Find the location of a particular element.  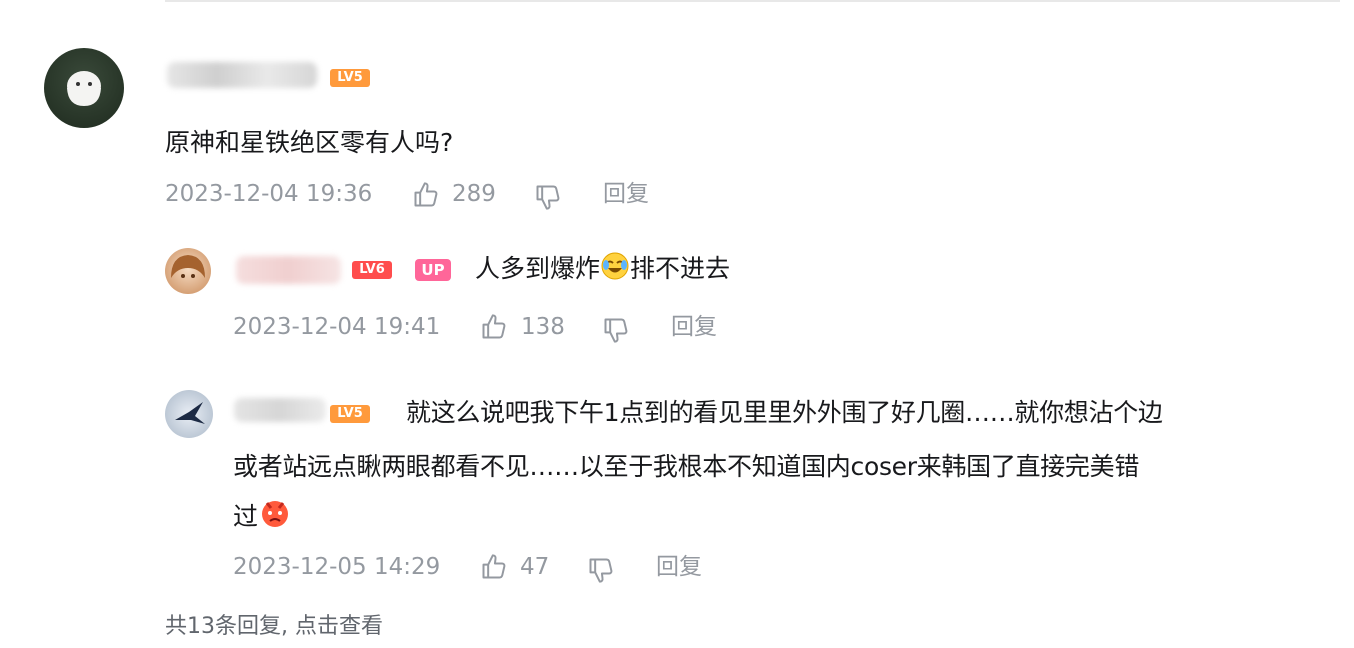

avatar-bird-icon is located at coordinates (190, 413).